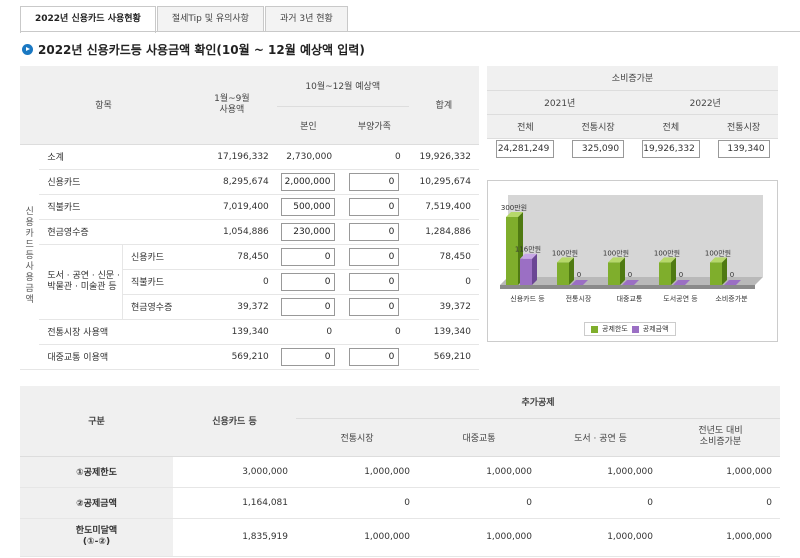 The image size is (800, 558). Describe the element at coordinates (234, 503) in the screenshot. I see `amount-card: 1,164,081` at that location.